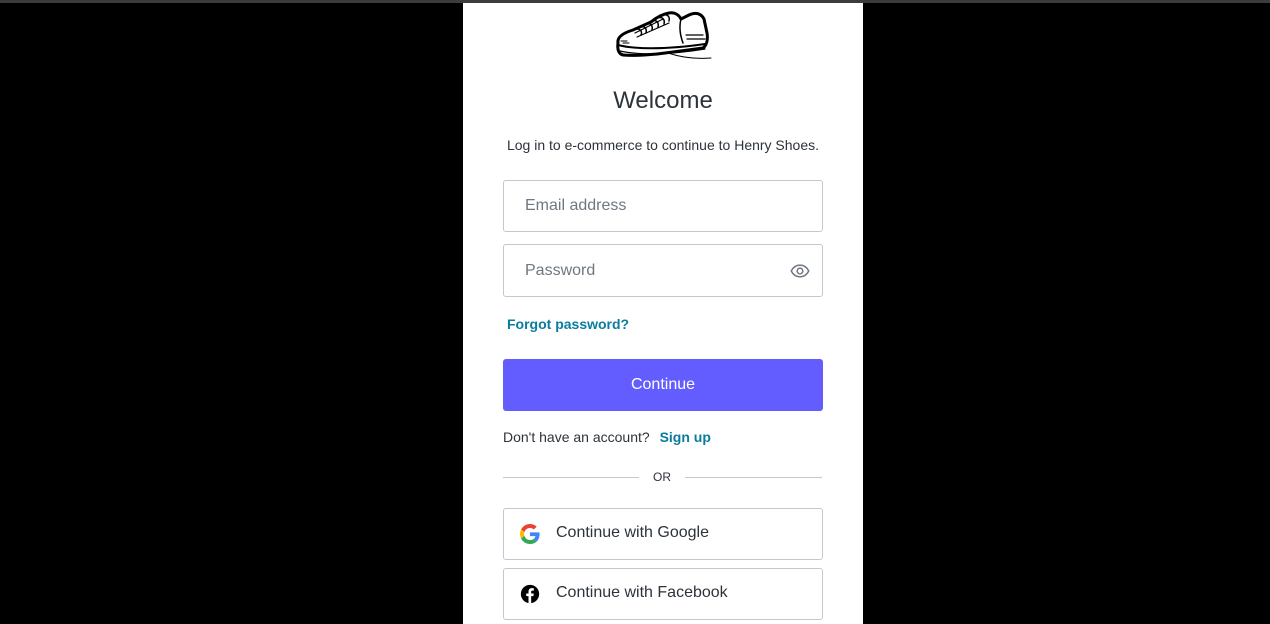 This screenshot has height=624, width=1270. I want to click on continue-with-facebook-button: Continue with Facebook, so click(663, 594).